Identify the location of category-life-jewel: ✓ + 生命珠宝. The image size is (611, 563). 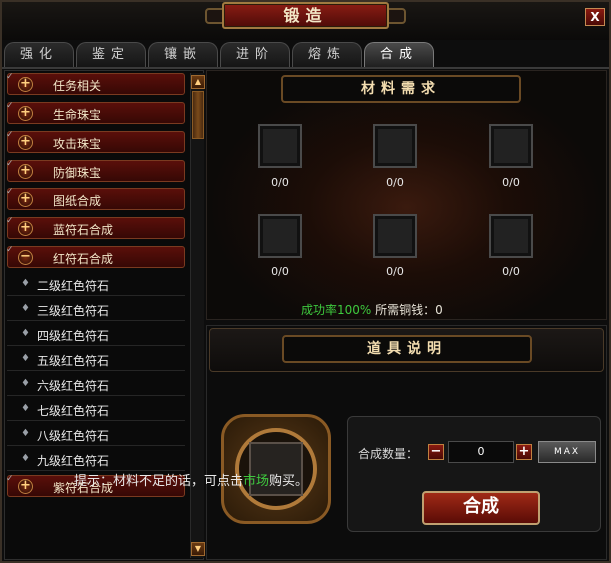
(95, 112).